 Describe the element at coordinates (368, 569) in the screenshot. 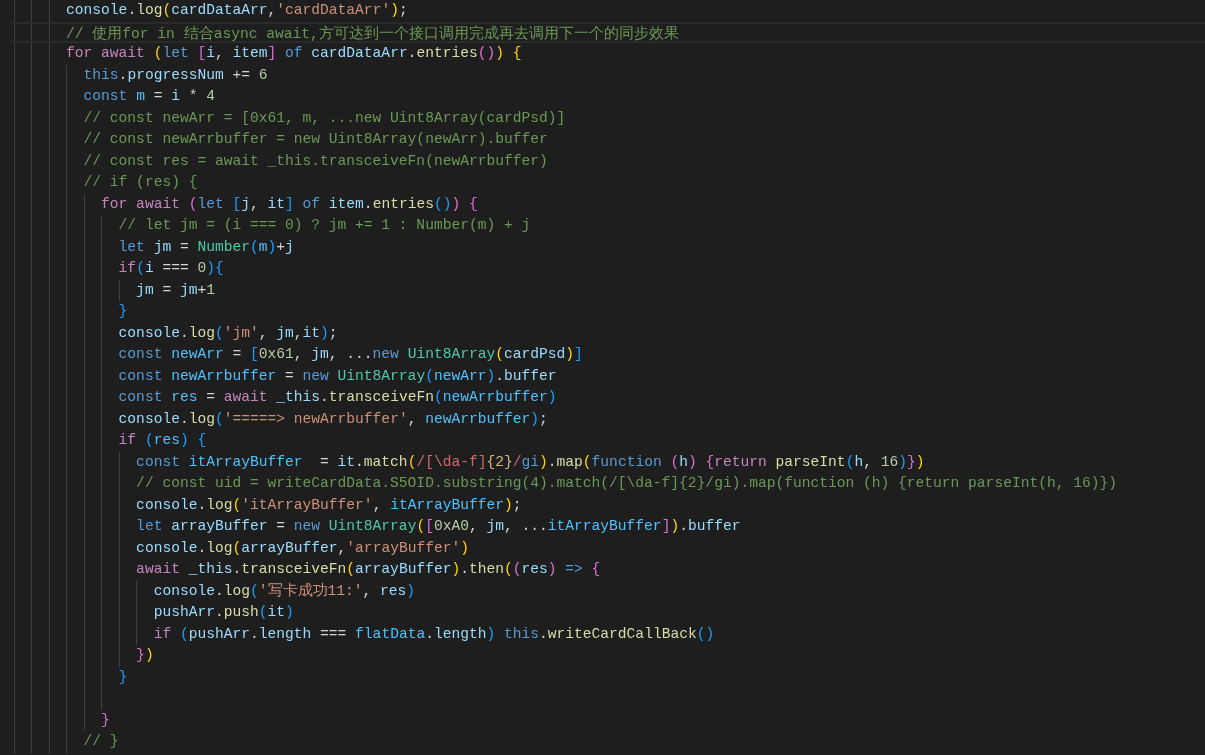

I see `code-line: await _this.transceiveFn(arrayBuffer).then((res) => {` at that location.